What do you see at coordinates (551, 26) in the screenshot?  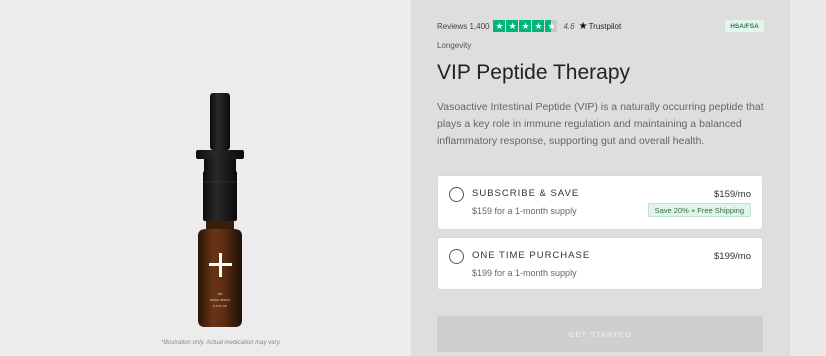 I see `half-star-icon: ★` at bounding box center [551, 26].